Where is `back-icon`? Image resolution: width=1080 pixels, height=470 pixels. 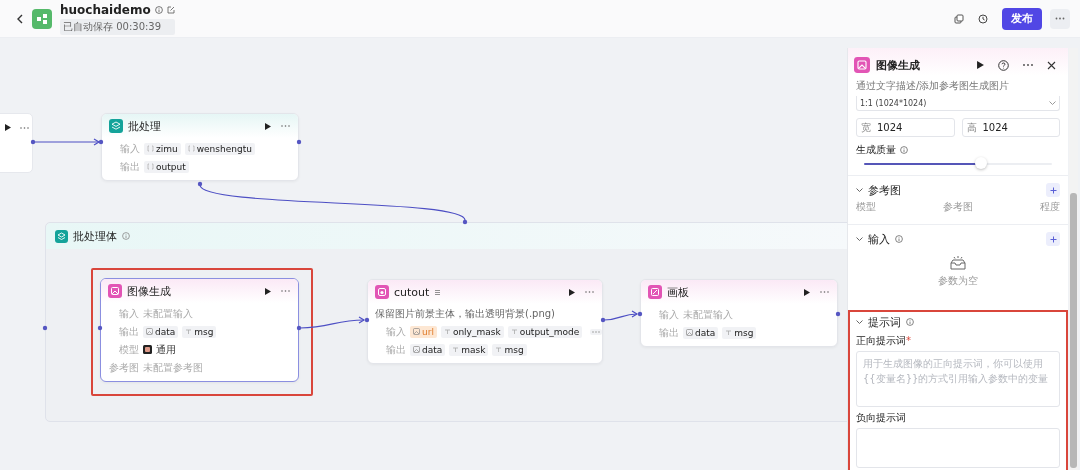 back-icon is located at coordinates (20, 18).